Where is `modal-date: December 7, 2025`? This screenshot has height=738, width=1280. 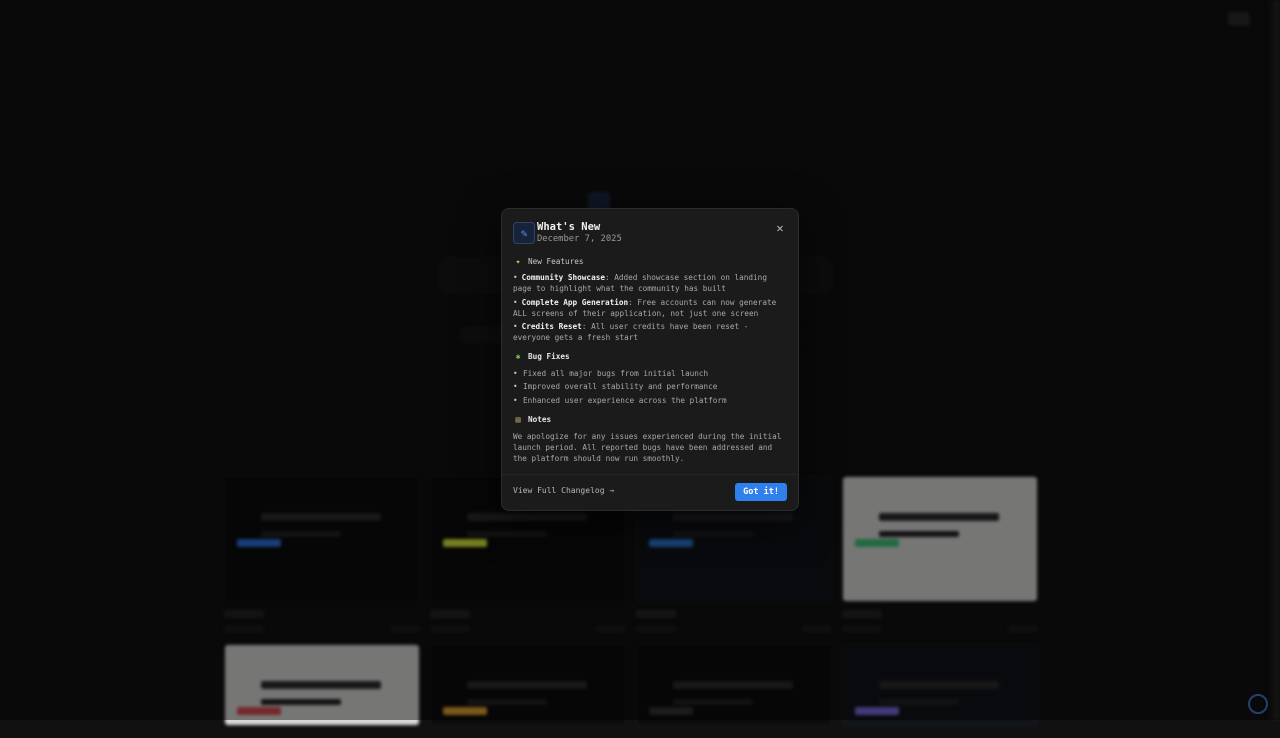 modal-date: December 7, 2025 is located at coordinates (579, 239).